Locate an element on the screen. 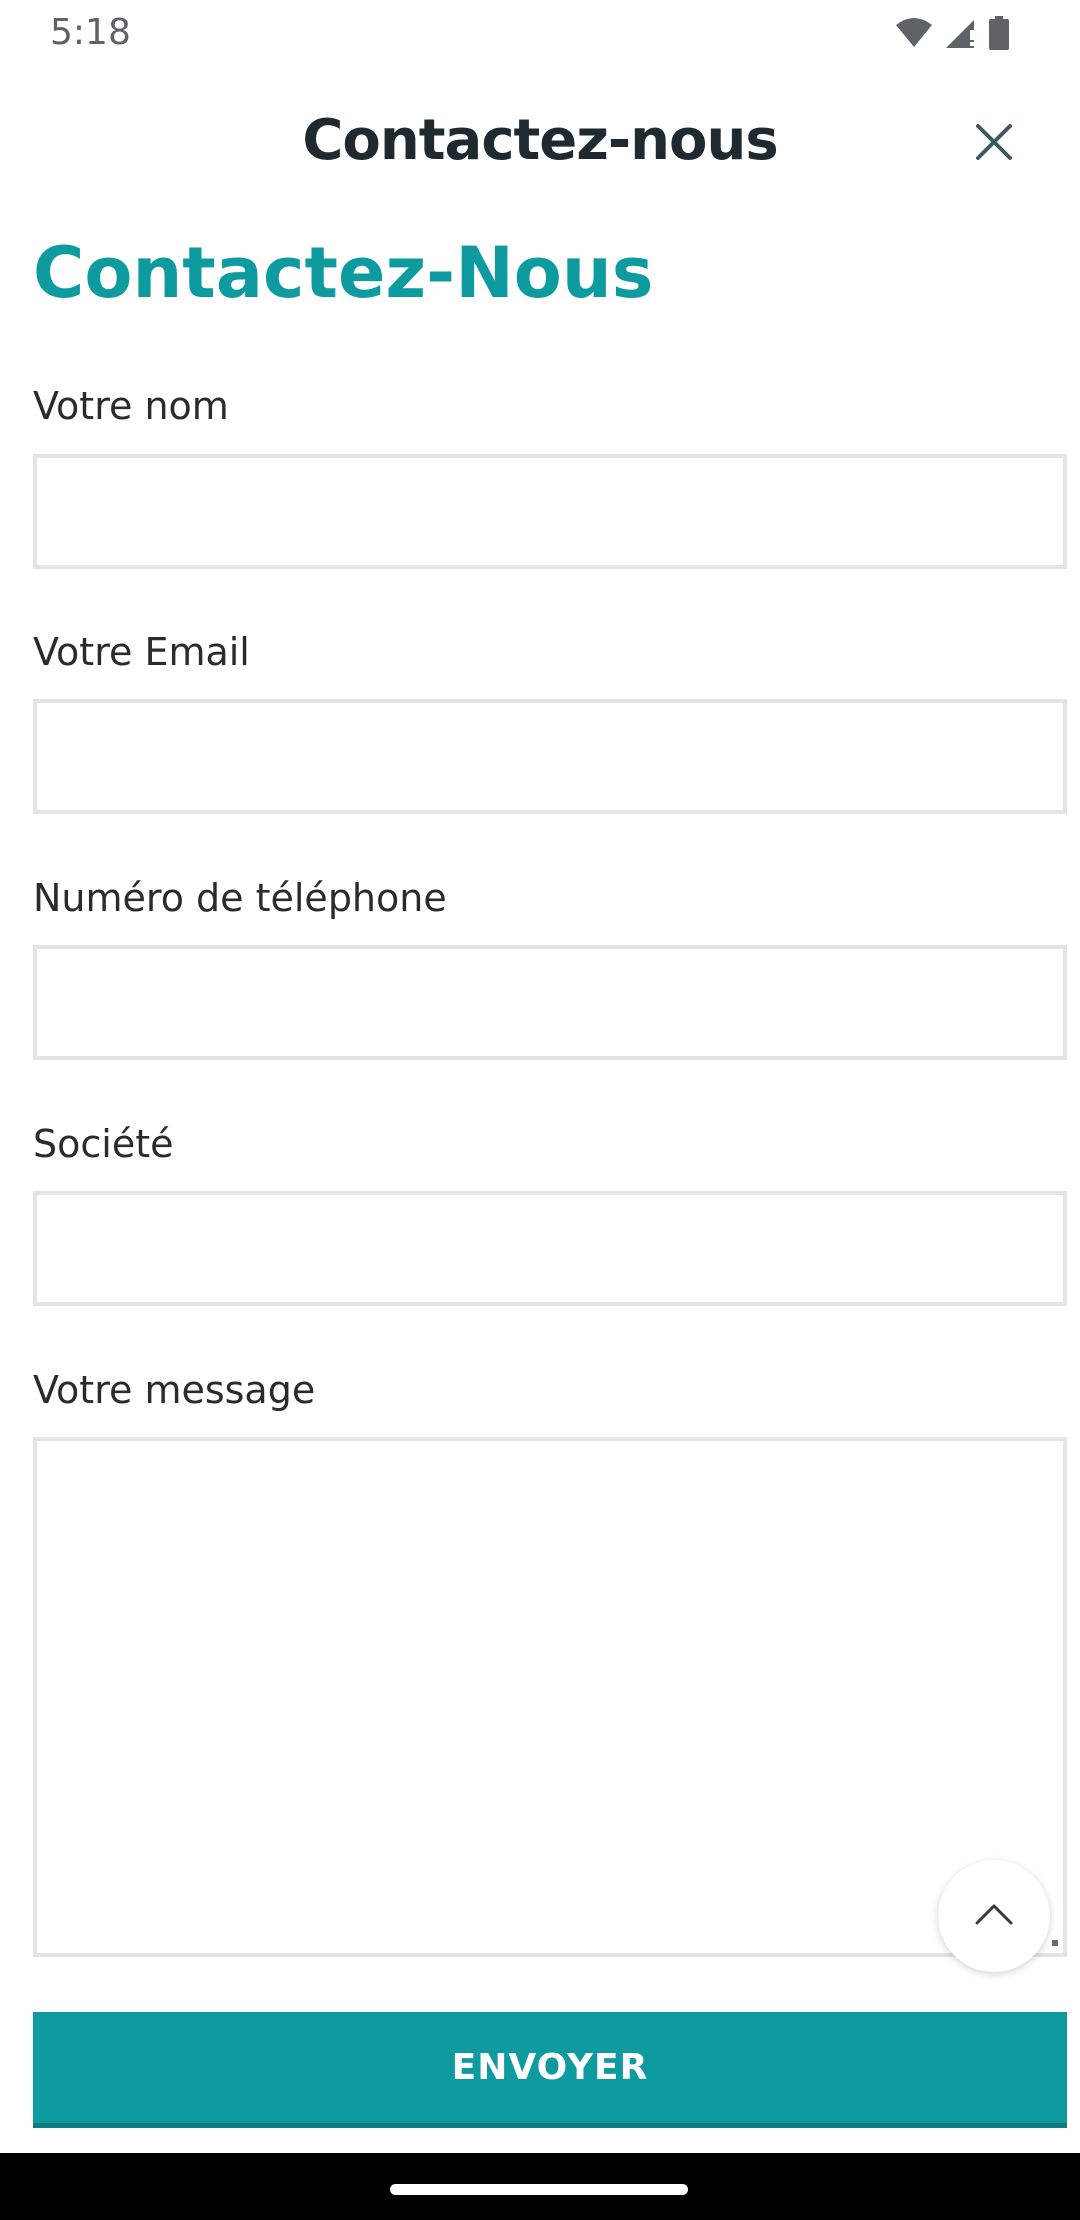 The image size is (1080, 2220). company-input is located at coordinates (550, 1248).